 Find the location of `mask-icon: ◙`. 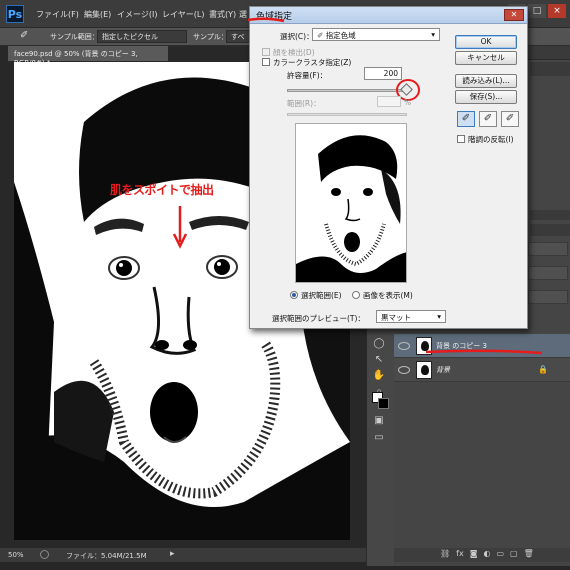

mask-icon: ◙ is located at coordinates (474, 553).